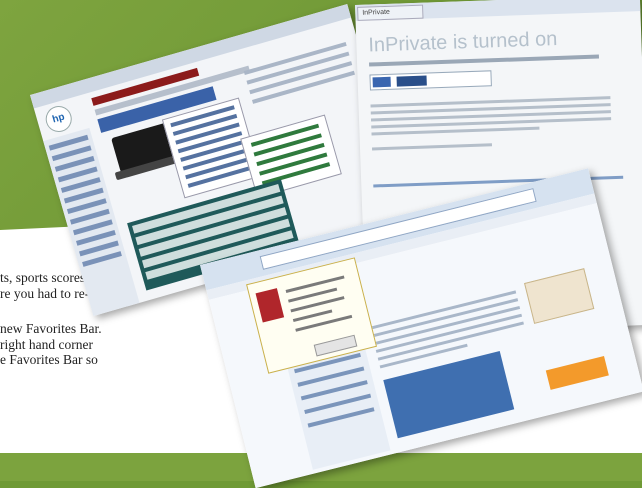 This screenshot has width=642, height=488. Describe the element at coordinates (430, 80) in the screenshot. I see `inprivate-indicator` at that location.